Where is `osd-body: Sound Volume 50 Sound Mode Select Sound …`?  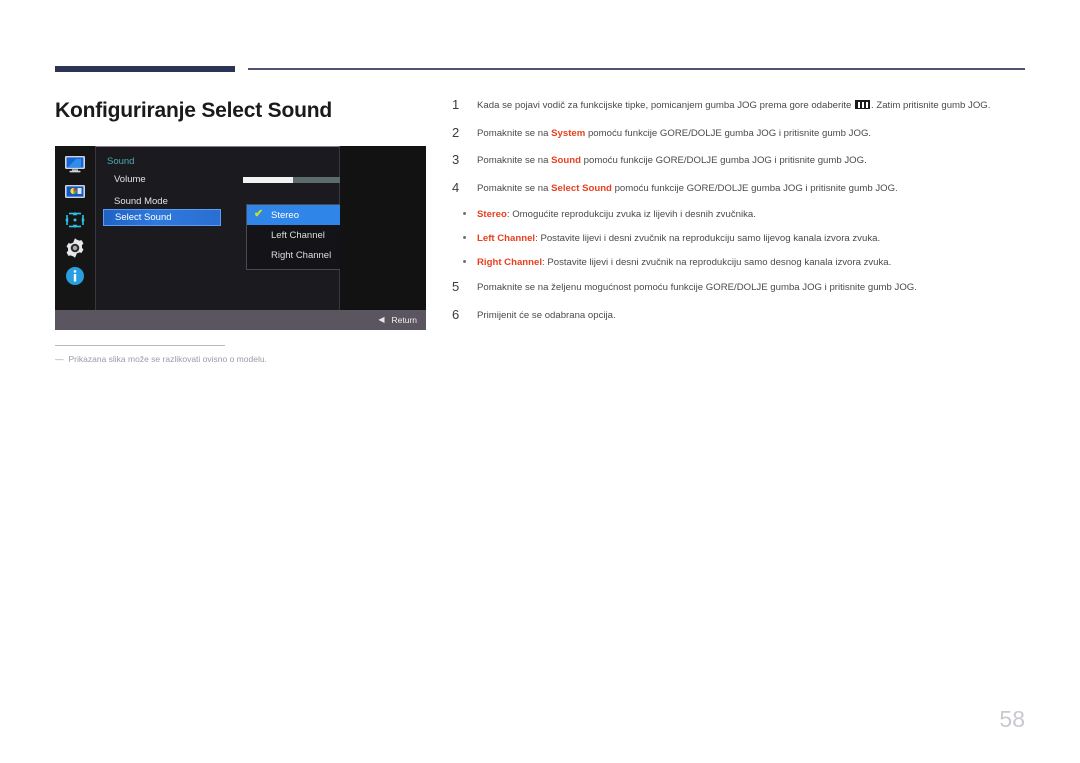 osd-body: Sound Volume 50 Sound Mode Select Sound … is located at coordinates (240, 228).